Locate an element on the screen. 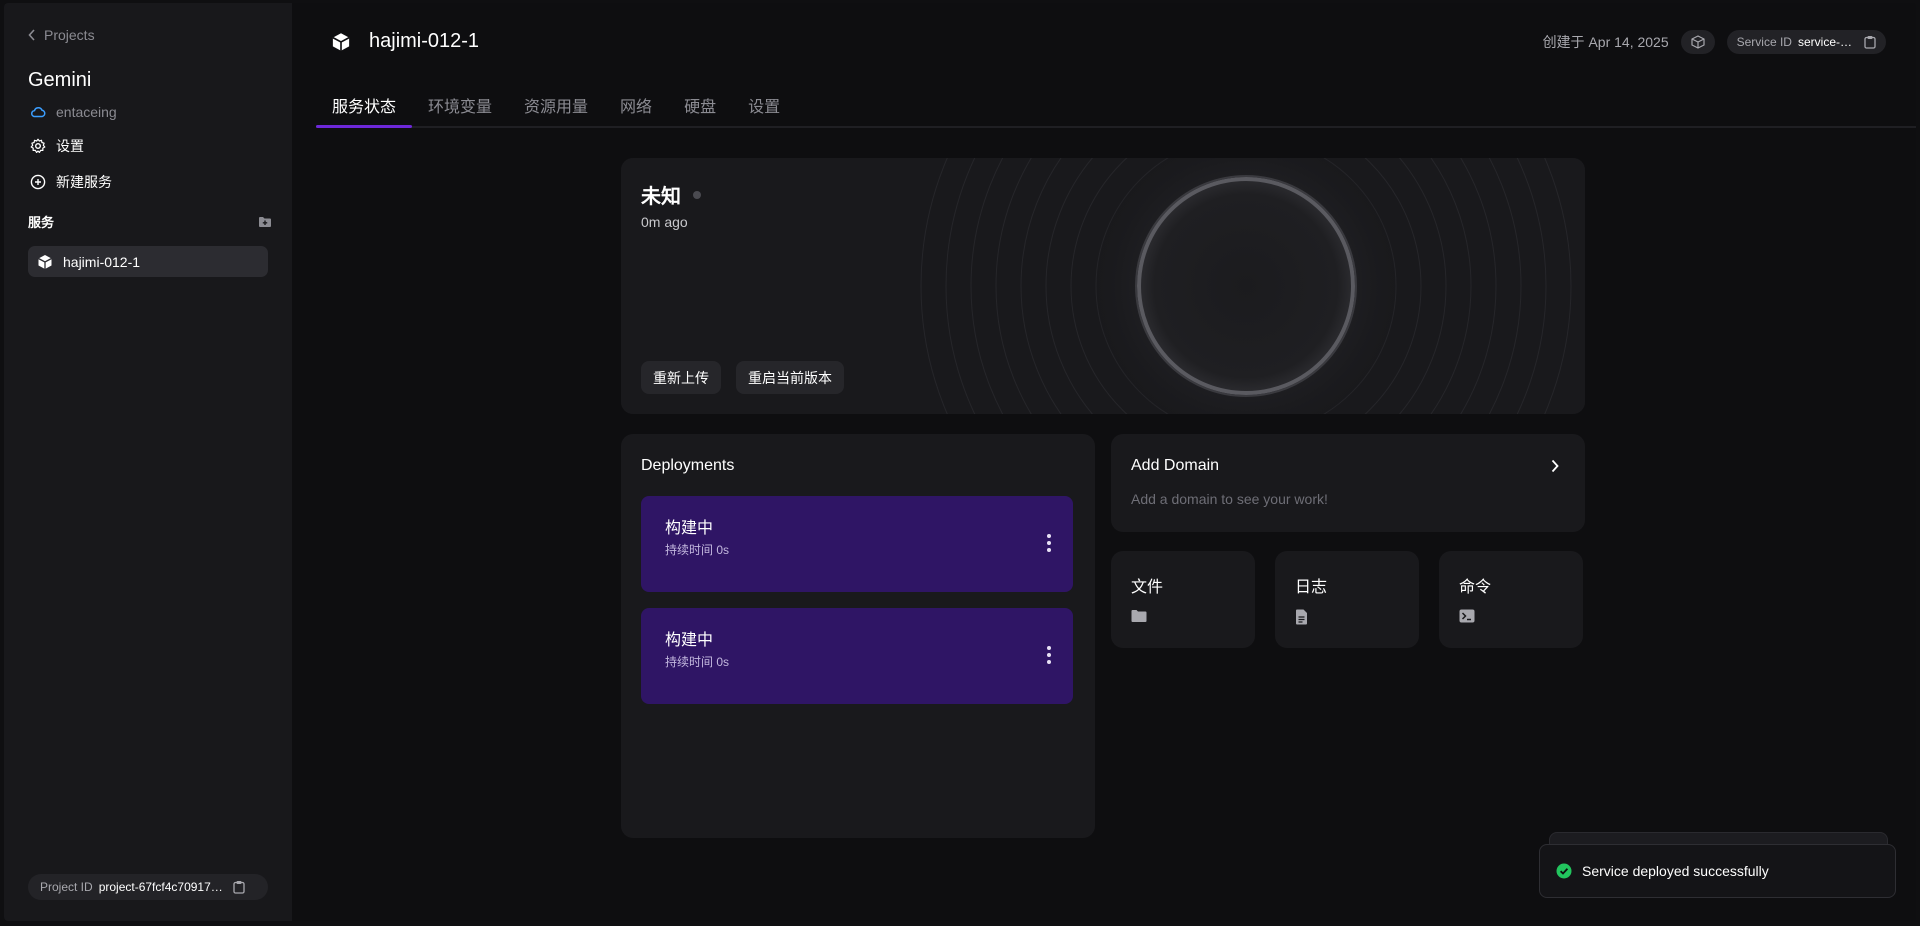 The width and height of the screenshot is (1920, 926). services-heading: 服务 is located at coordinates (41, 222).